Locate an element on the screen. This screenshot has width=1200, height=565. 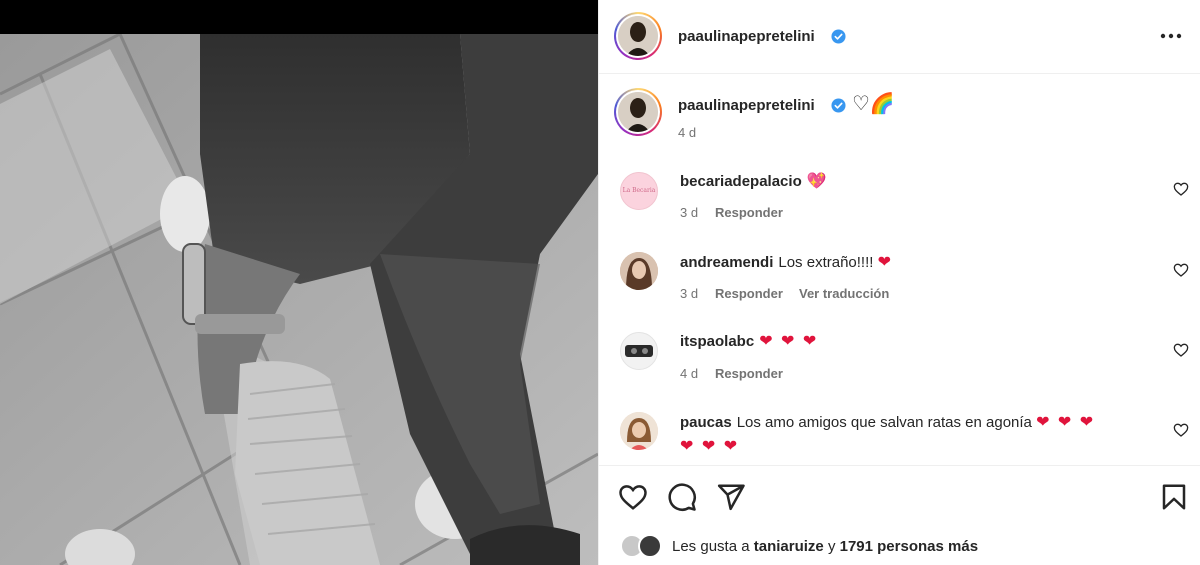
caption-time: 4 d is located at coordinates (687, 132).